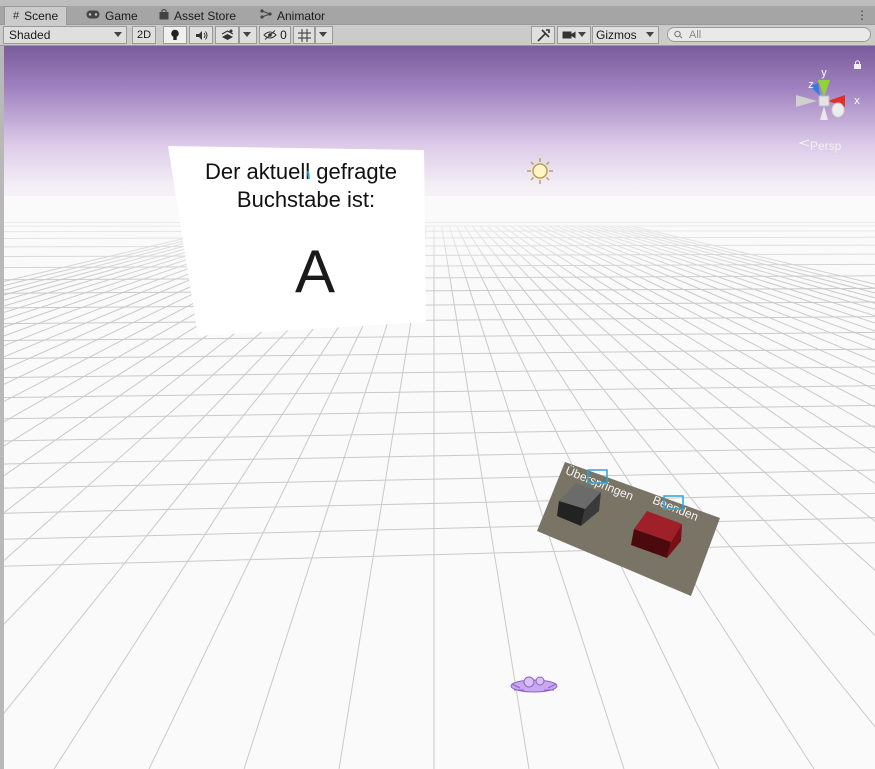  Describe the element at coordinates (30, 35) in the screenshot. I see `shading-mode-label: Shaded` at that location.